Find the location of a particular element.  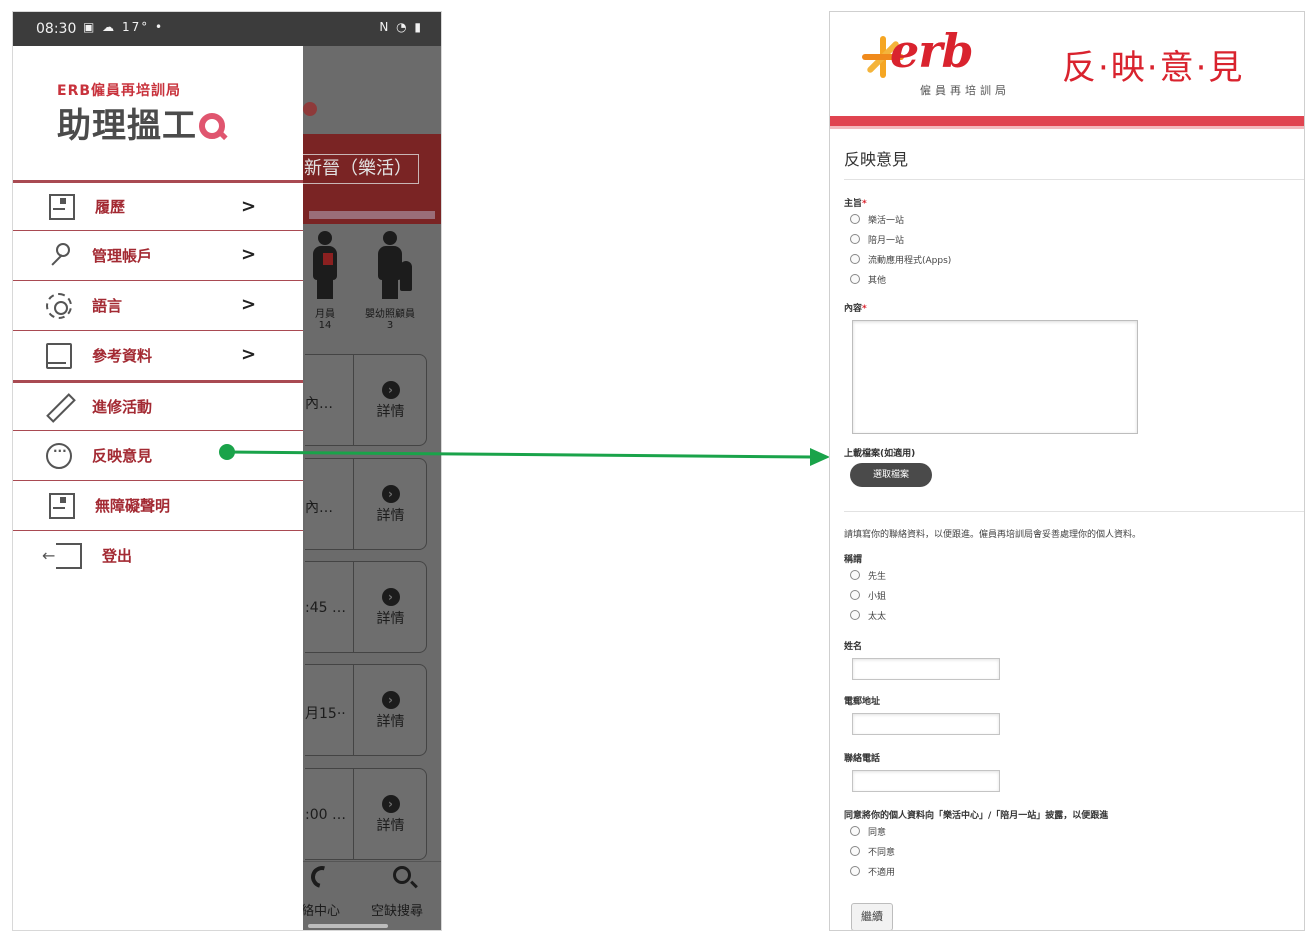

menu-item-label: 語言 is located at coordinates (107, 306).